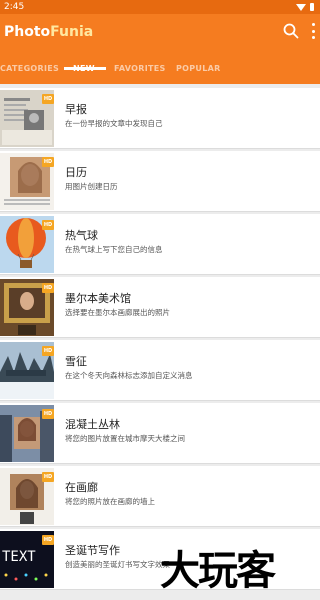  I want to click on battery-icon, so click(312, 7).